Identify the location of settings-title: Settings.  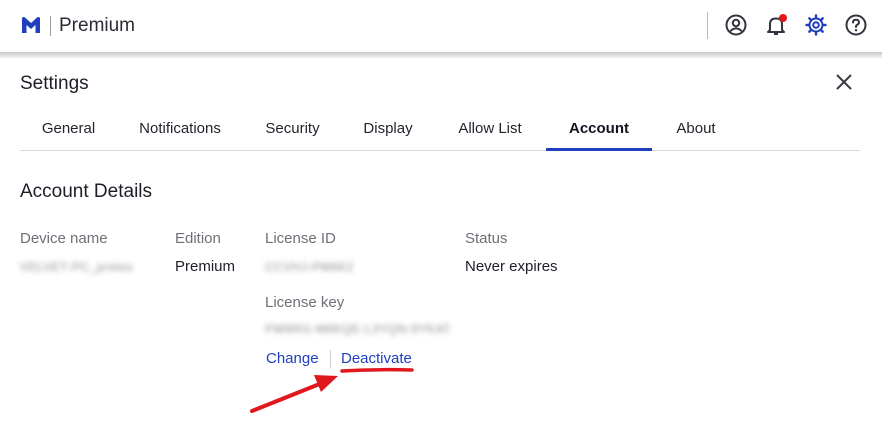
(54, 83).